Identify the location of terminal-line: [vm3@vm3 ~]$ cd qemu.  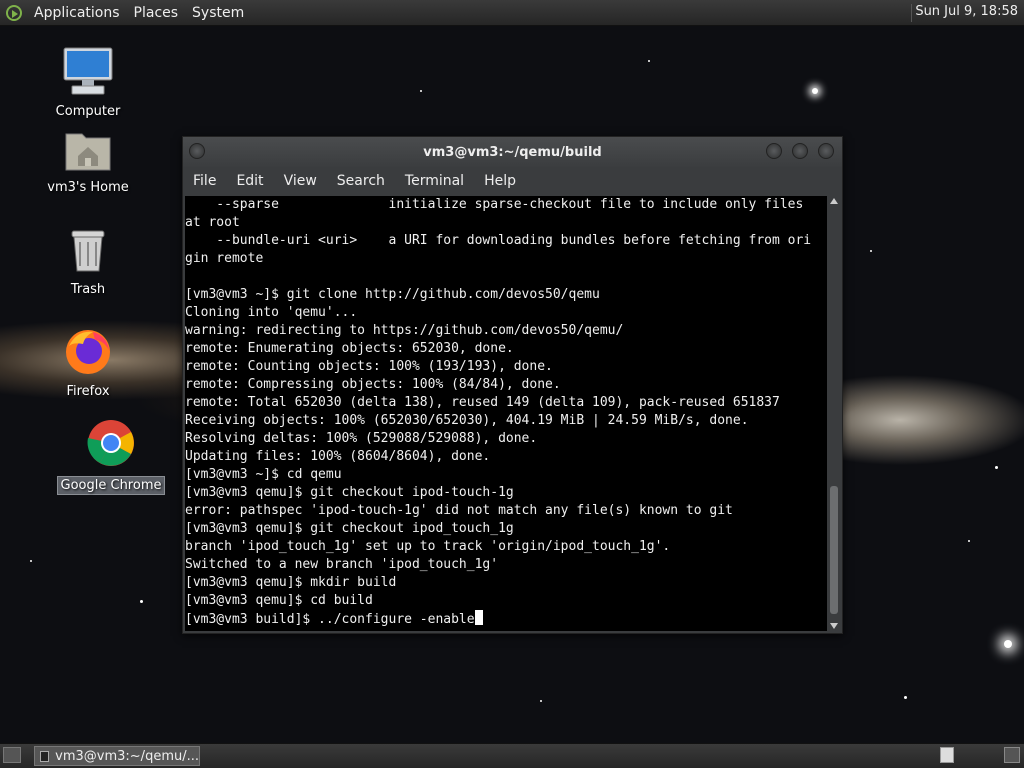
(263, 474).